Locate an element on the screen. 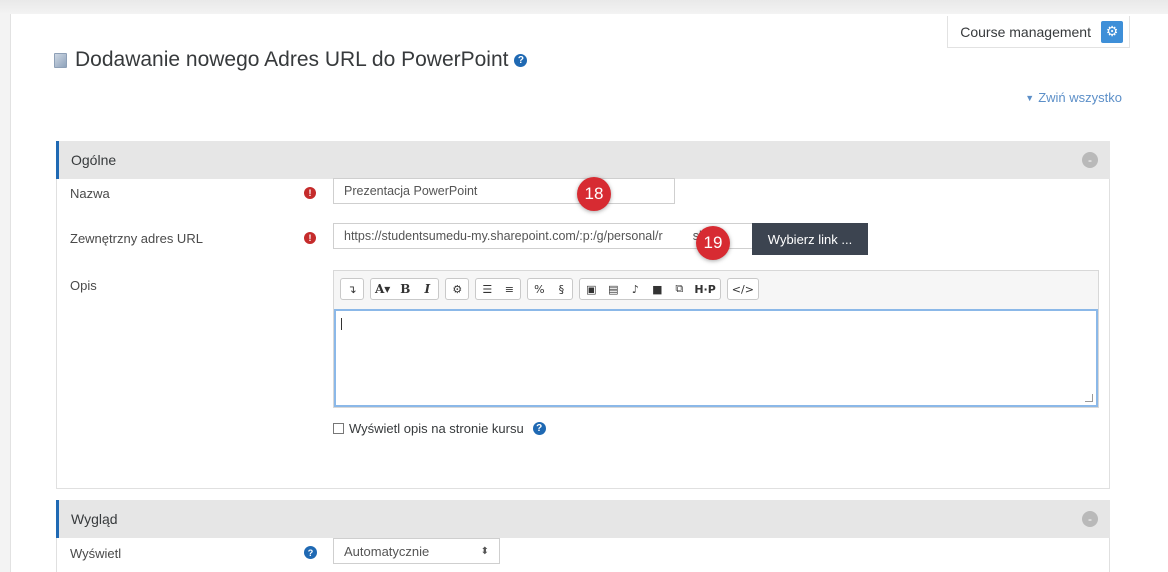  select-arrows-icon: ⬍ is located at coordinates (484, 551).